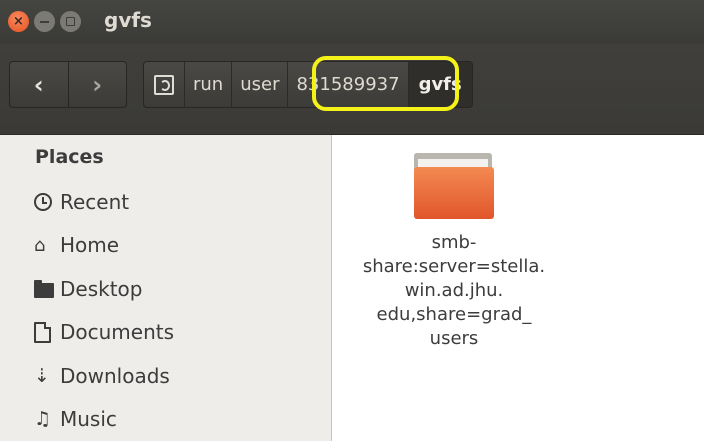 Image resolution: width=704 pixels, height=441 pixels. Describe the element at coordinates (43, 202) in the screenshot. I see `recent-clock-icon` at that location.